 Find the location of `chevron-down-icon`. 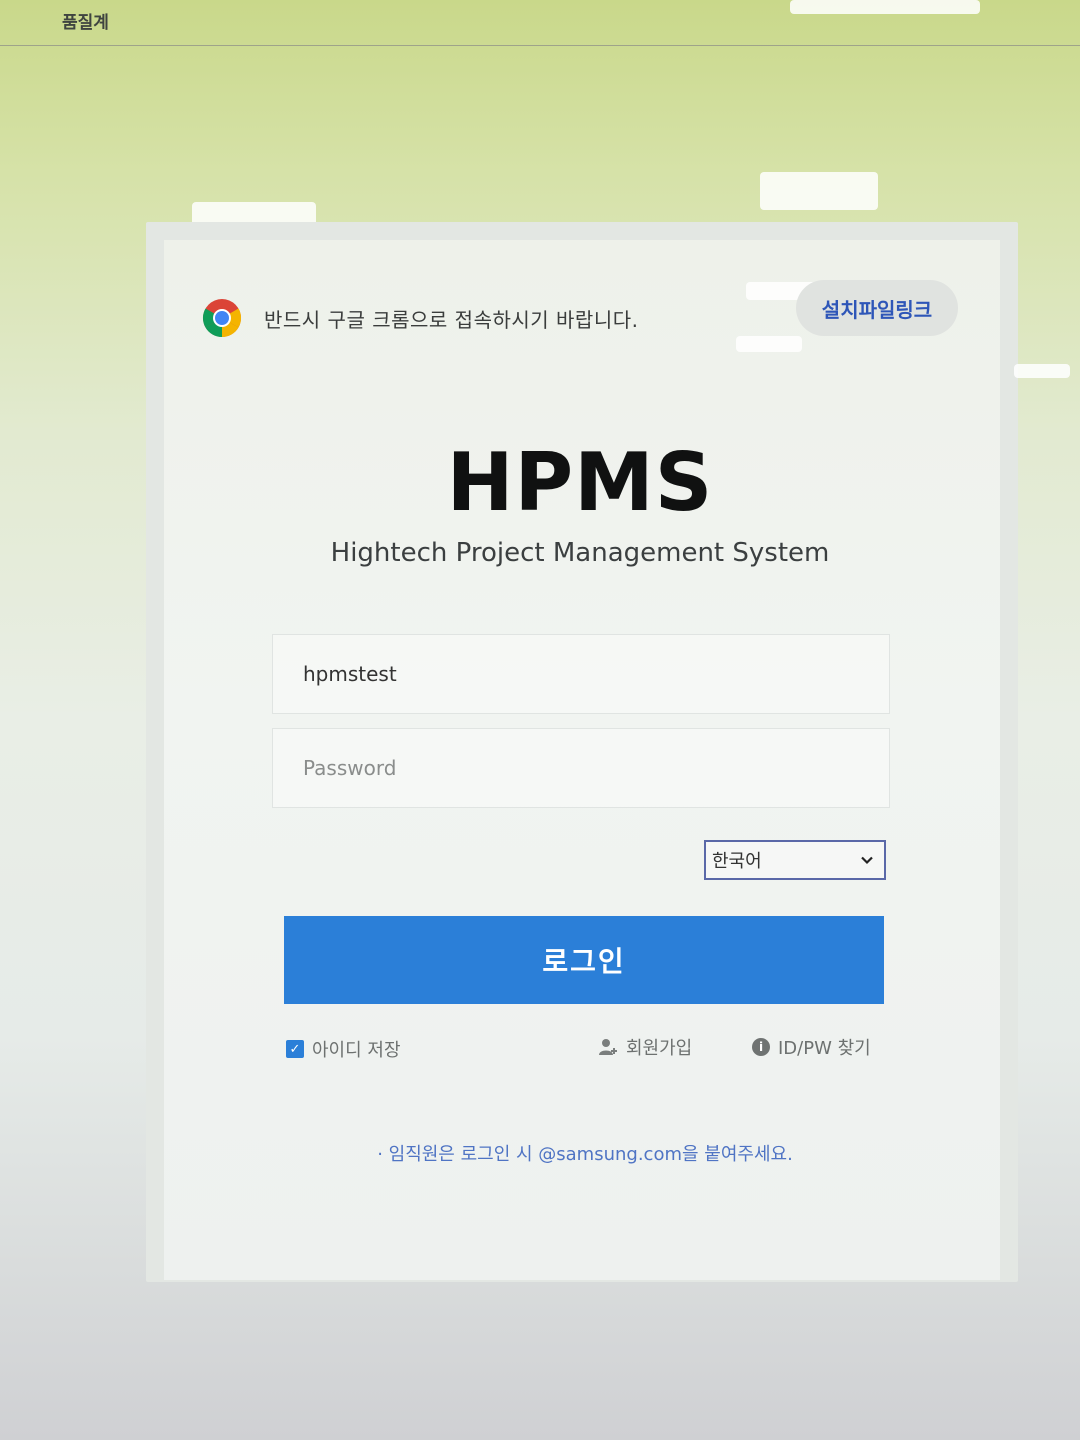

chevron-down-icon is located at coordinates (867, 860).